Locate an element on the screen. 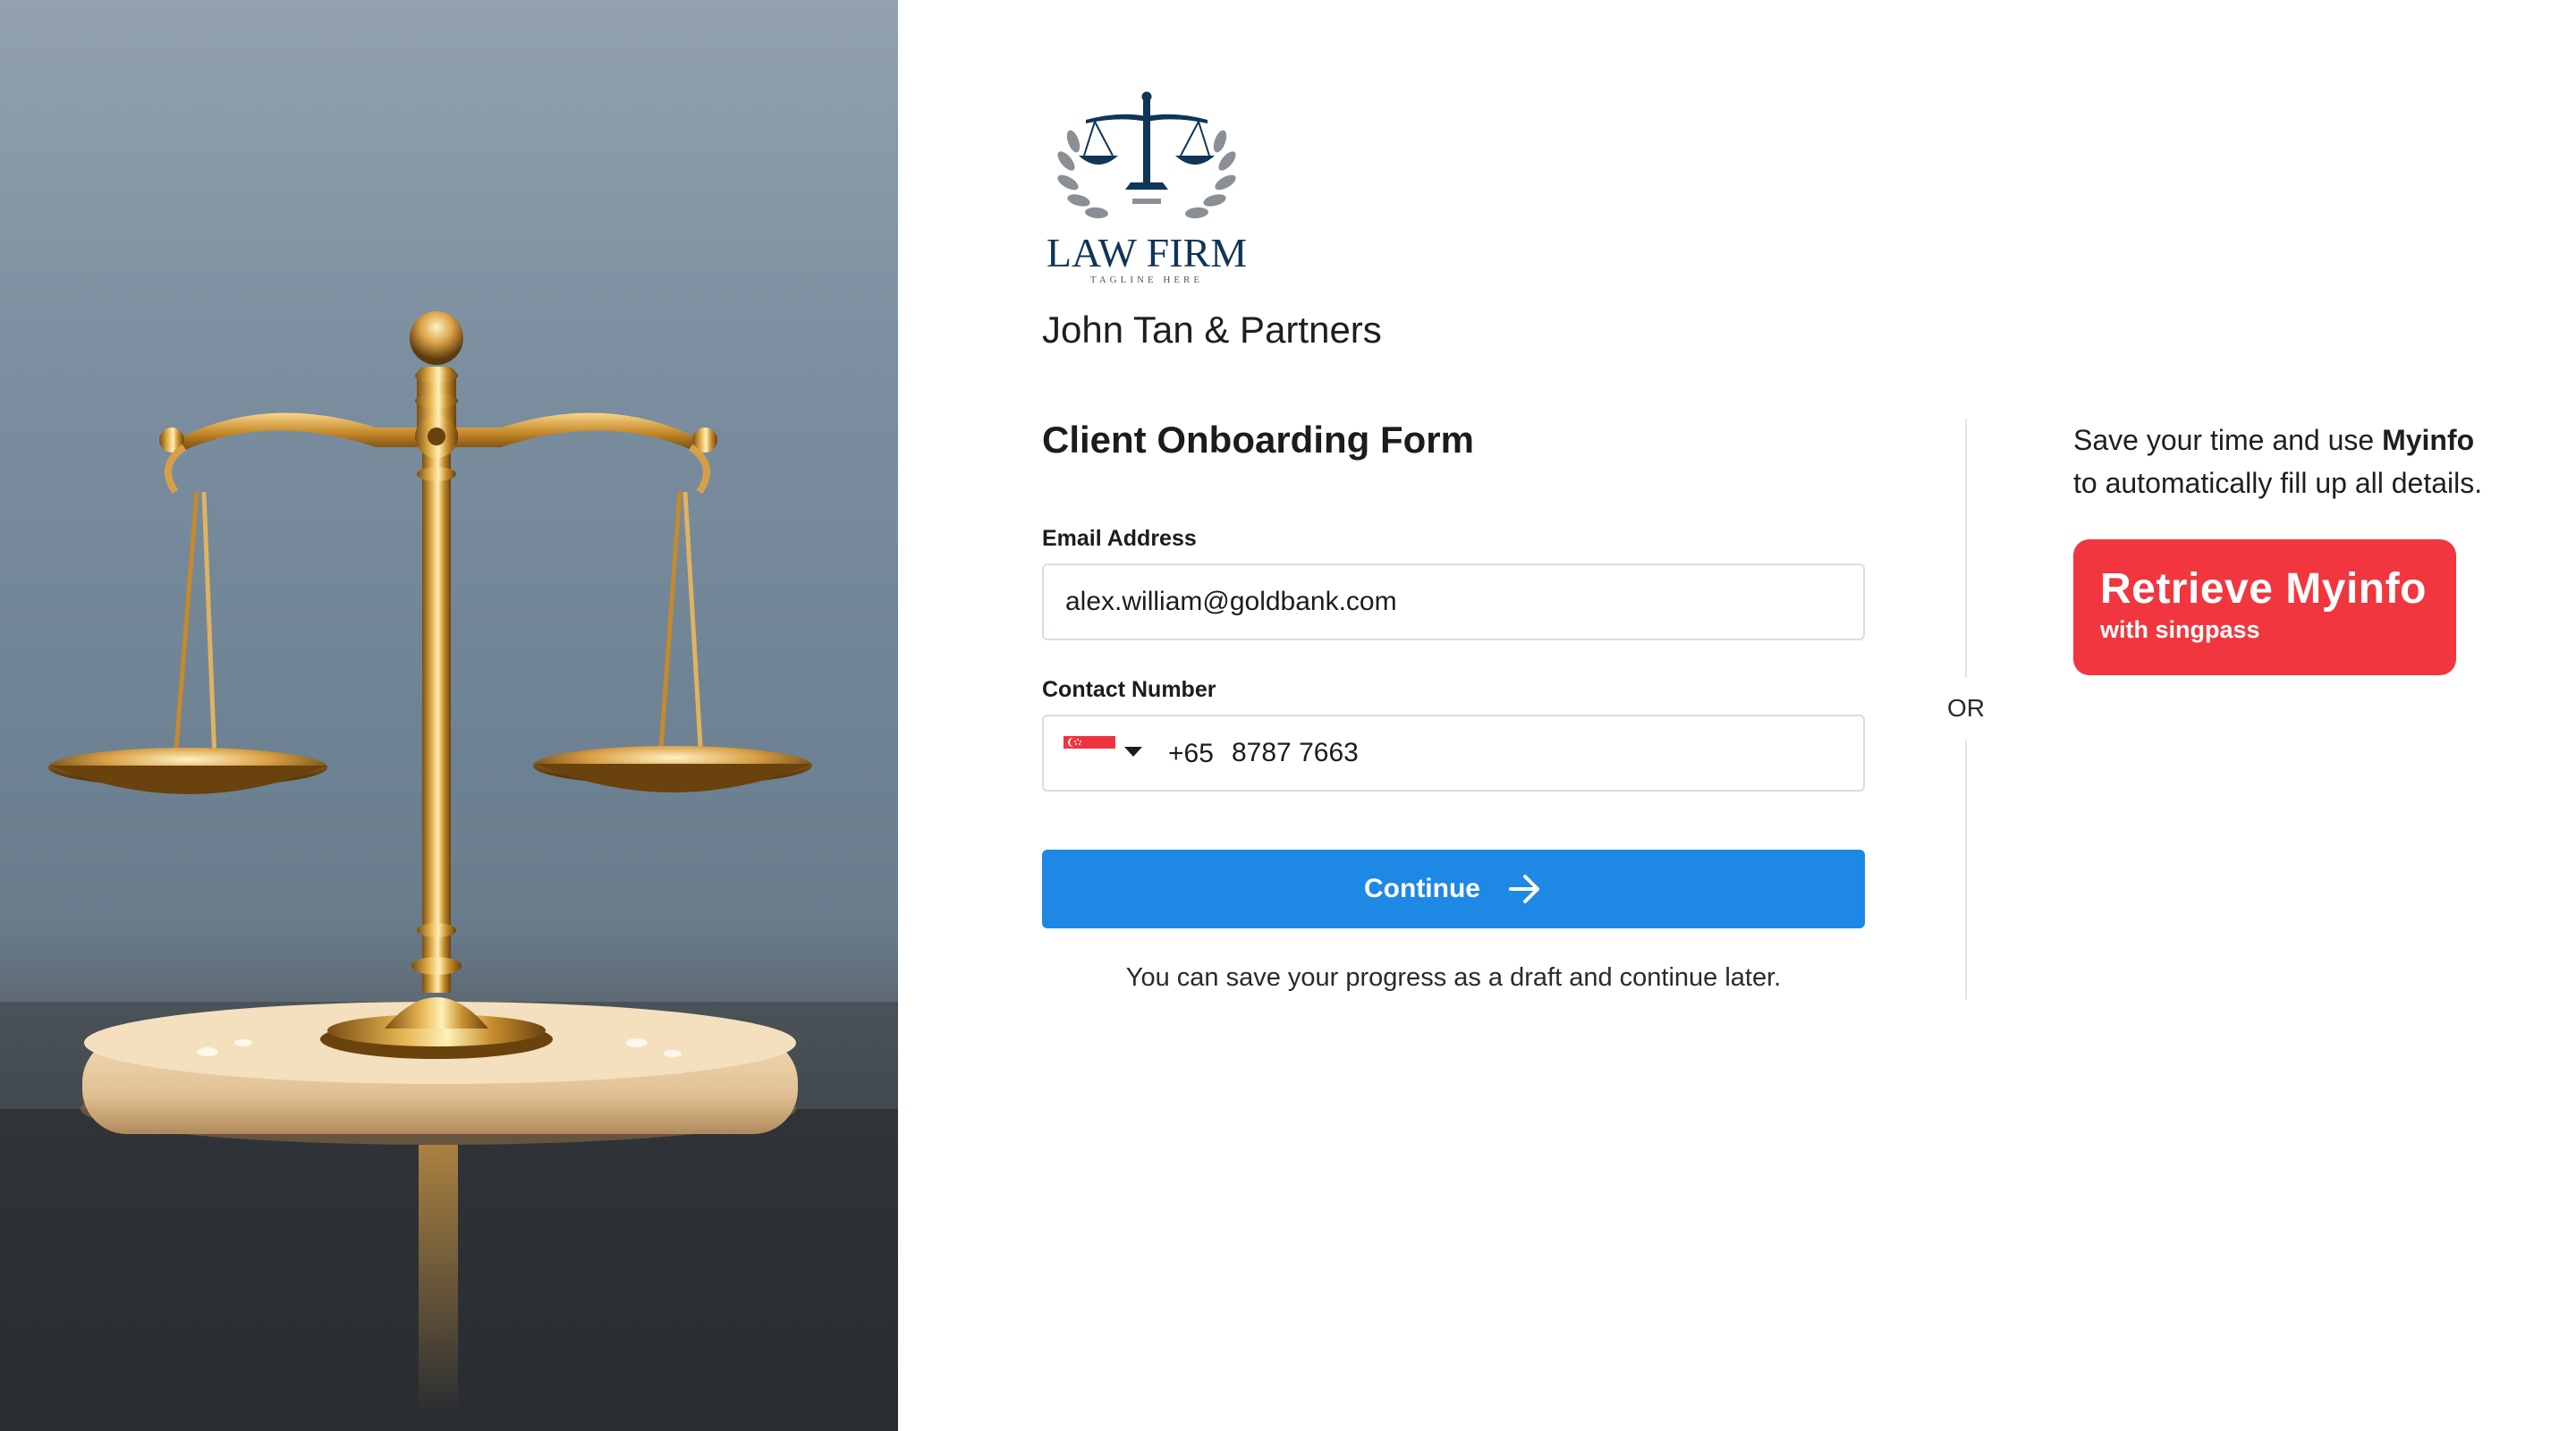 This screenshot has height=1431, width=2576. continue-button-label: Continue is located at coordinates (1422, 889).